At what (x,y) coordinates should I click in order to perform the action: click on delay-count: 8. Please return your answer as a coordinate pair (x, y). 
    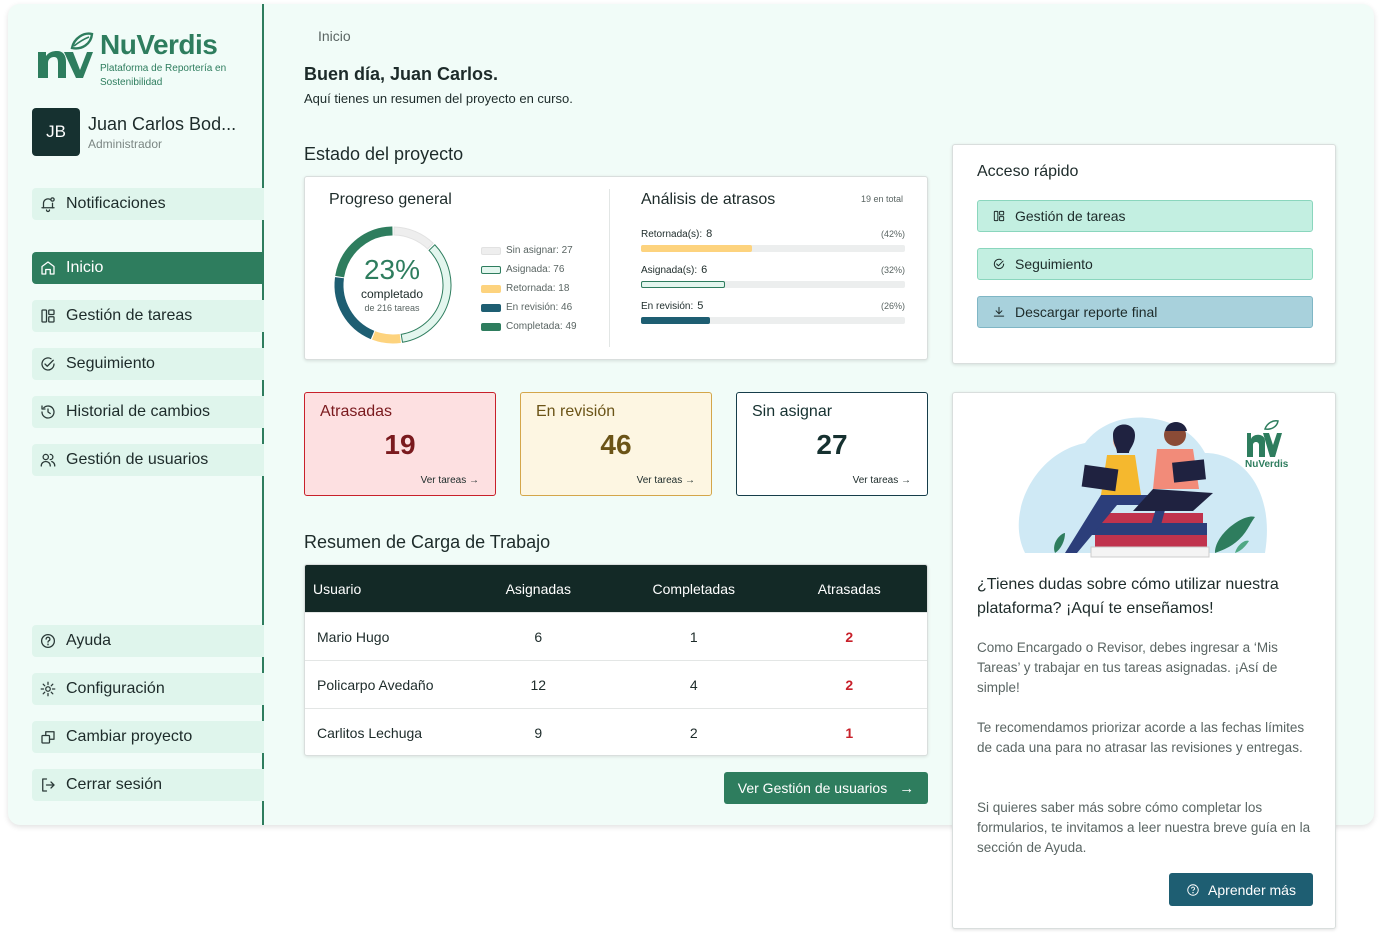
    Looking at the image, I should click on (709, 234).